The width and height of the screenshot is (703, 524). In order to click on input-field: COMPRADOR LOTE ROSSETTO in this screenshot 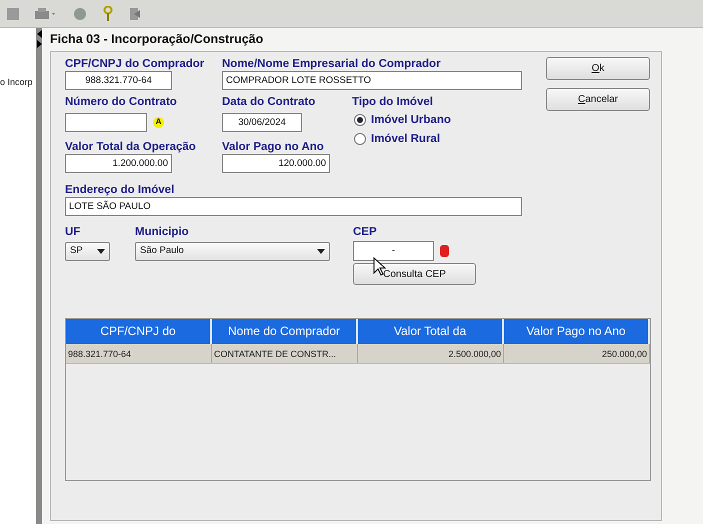, I will do `click(372, 80)`.